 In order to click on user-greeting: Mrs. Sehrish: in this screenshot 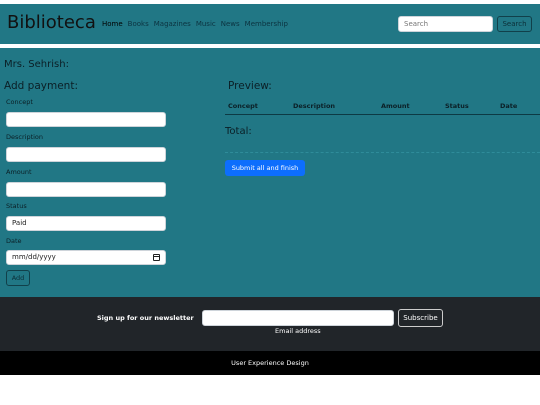, I will do `click(36, 64)`.